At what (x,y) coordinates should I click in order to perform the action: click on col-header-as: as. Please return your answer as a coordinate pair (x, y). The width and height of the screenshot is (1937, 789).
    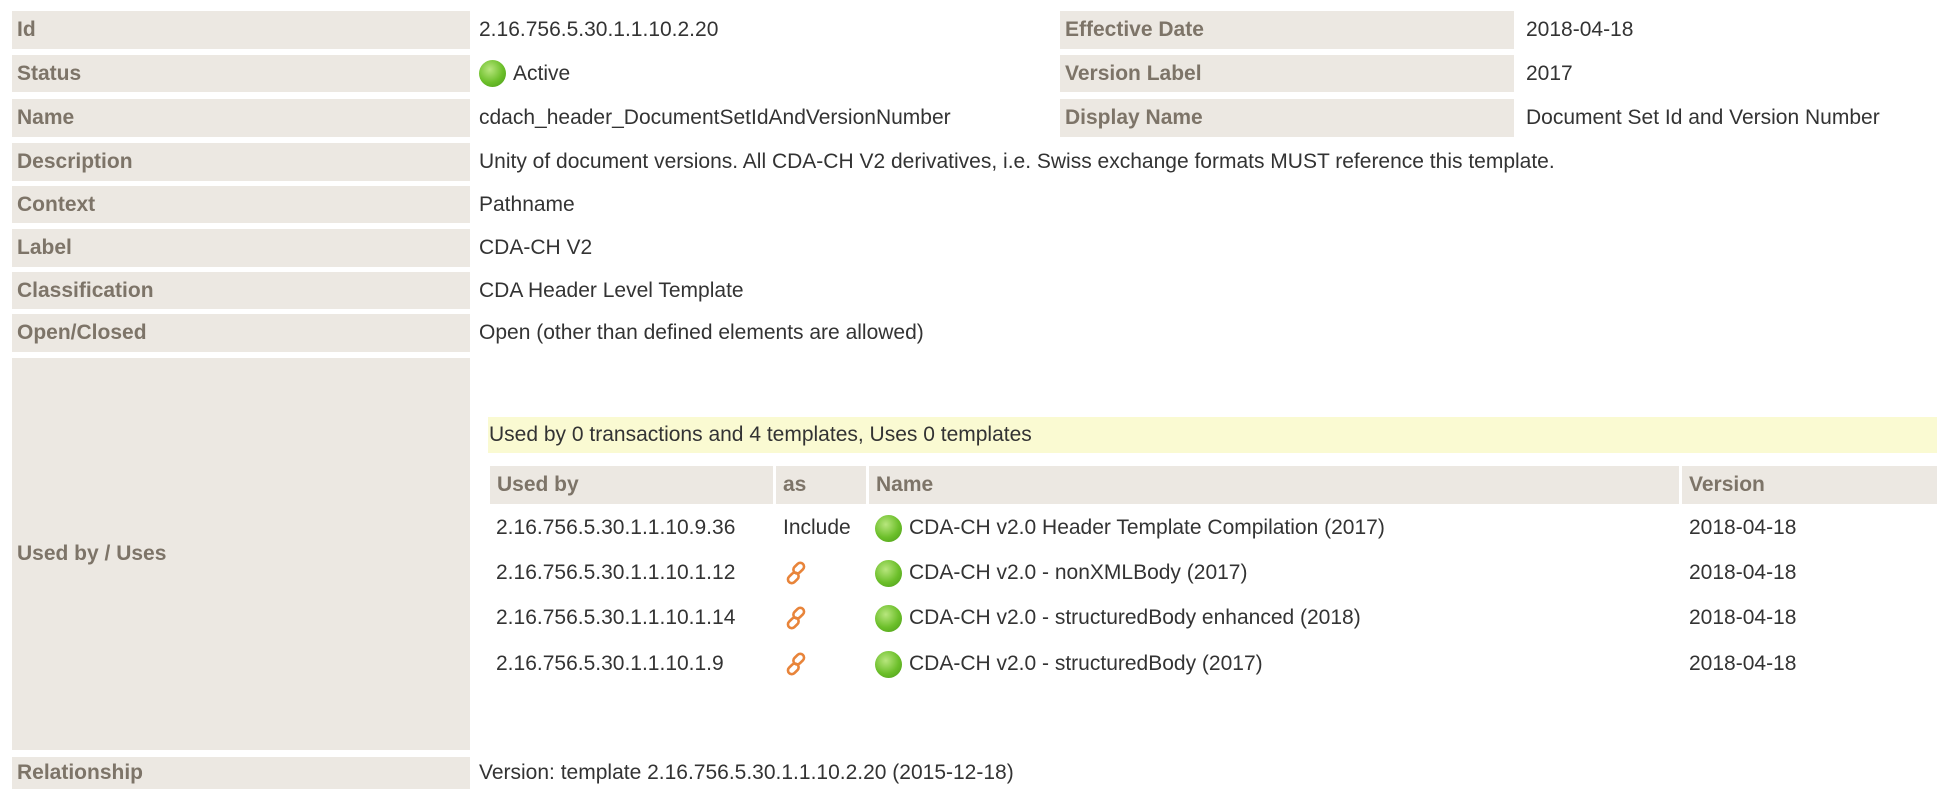
    Looking at the image, I should click on (821, 485).